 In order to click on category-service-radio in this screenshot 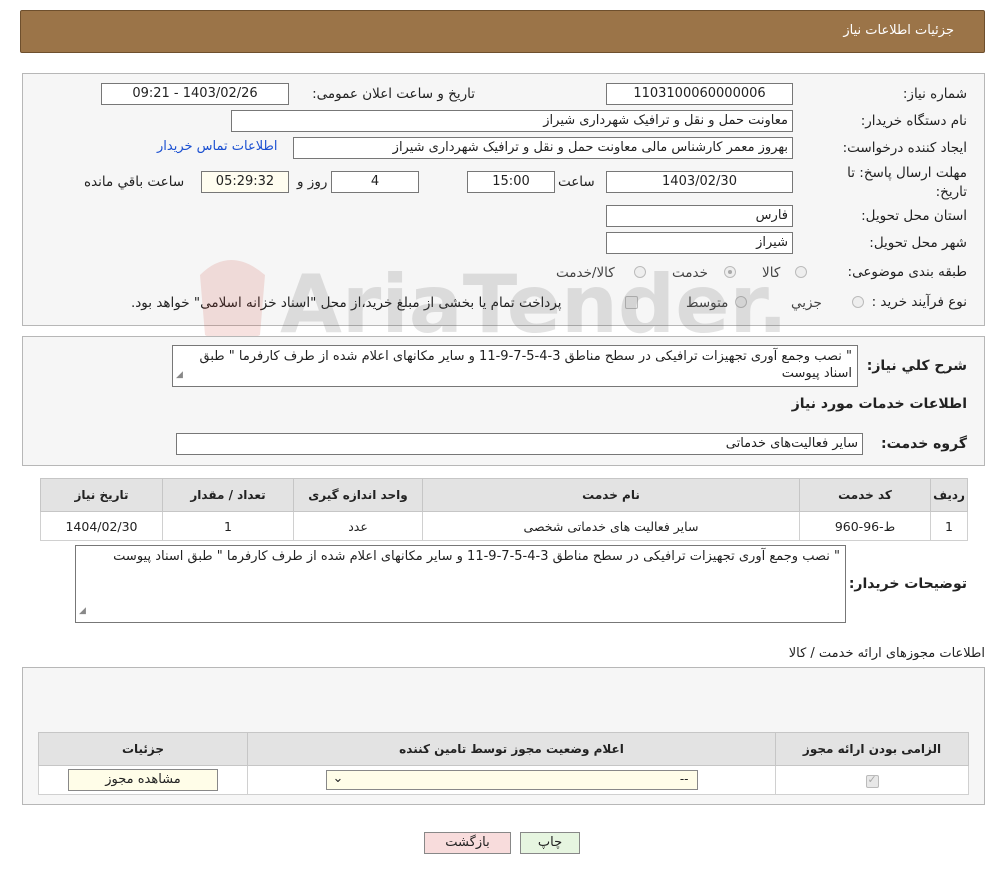, I will do `click(730, 272)`.